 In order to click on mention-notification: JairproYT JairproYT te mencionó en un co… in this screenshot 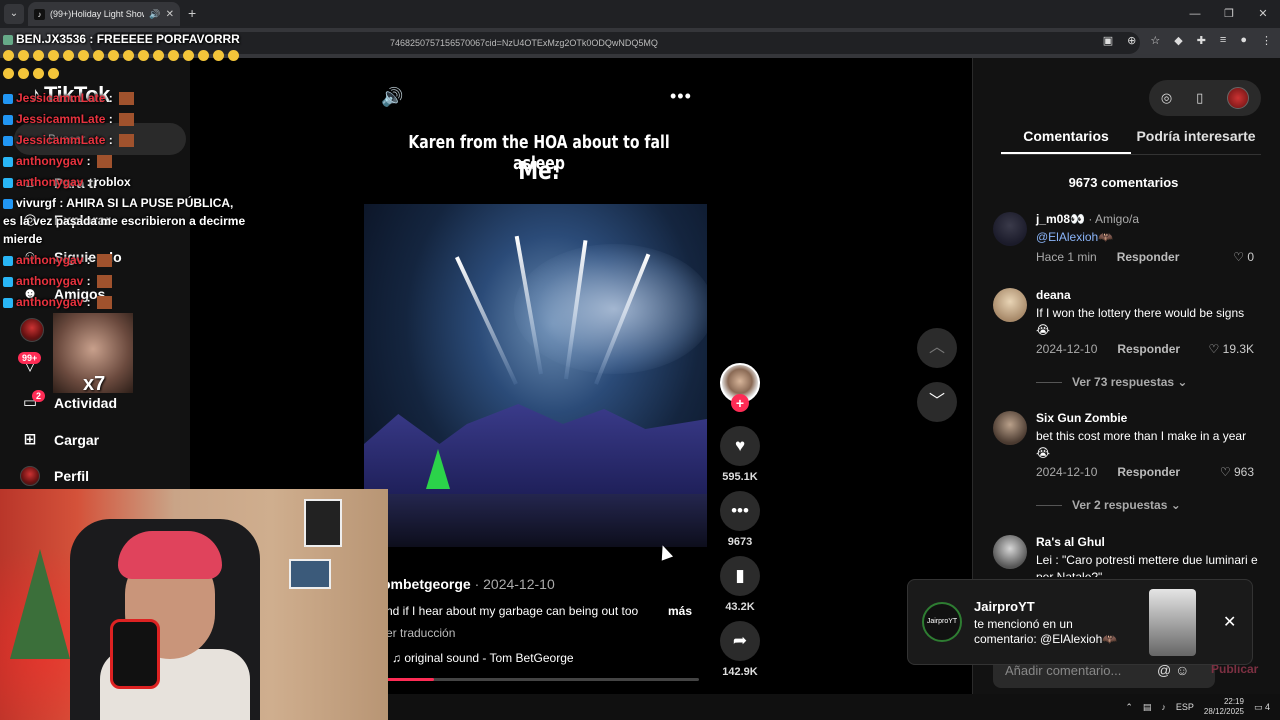, I will do `click(1080, 622)`.